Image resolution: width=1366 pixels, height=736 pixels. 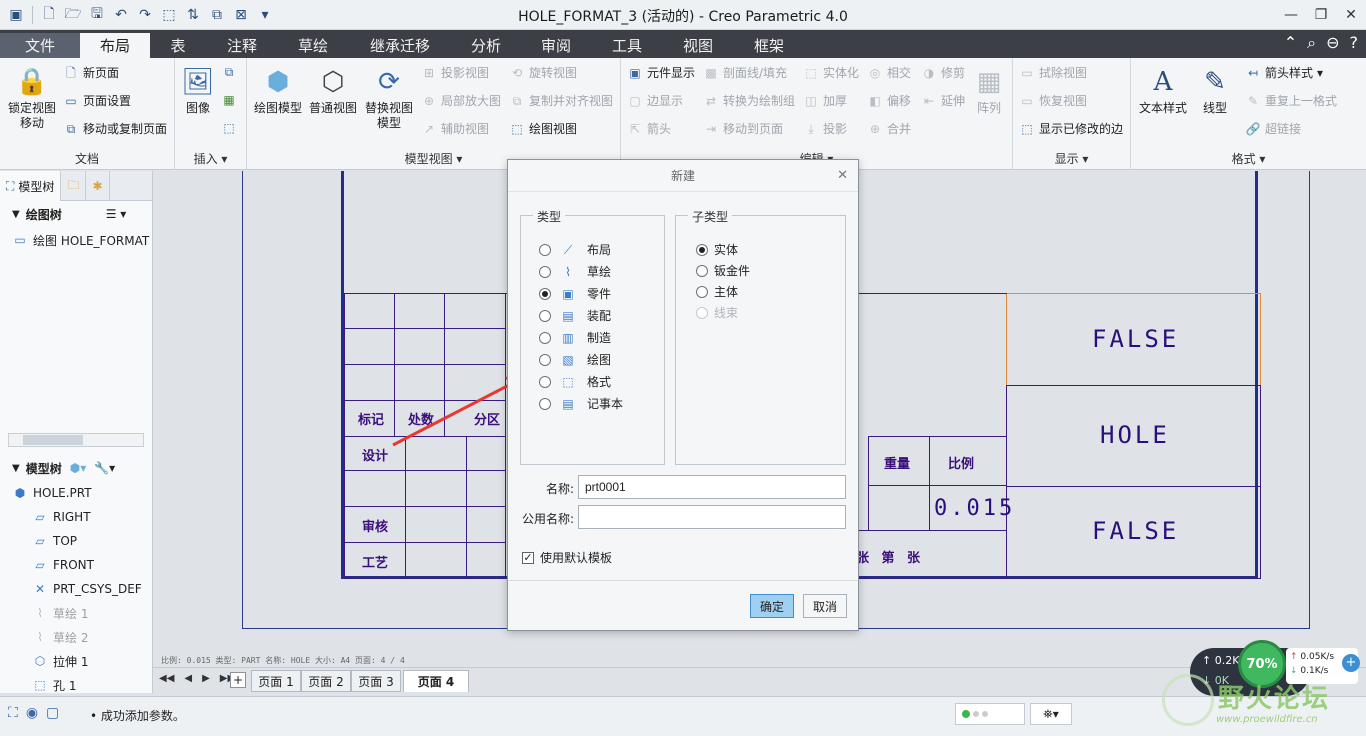 I want to click on arrow-style-button: ↤ 箭头样式 ▾, so click(x=1284, y=72).